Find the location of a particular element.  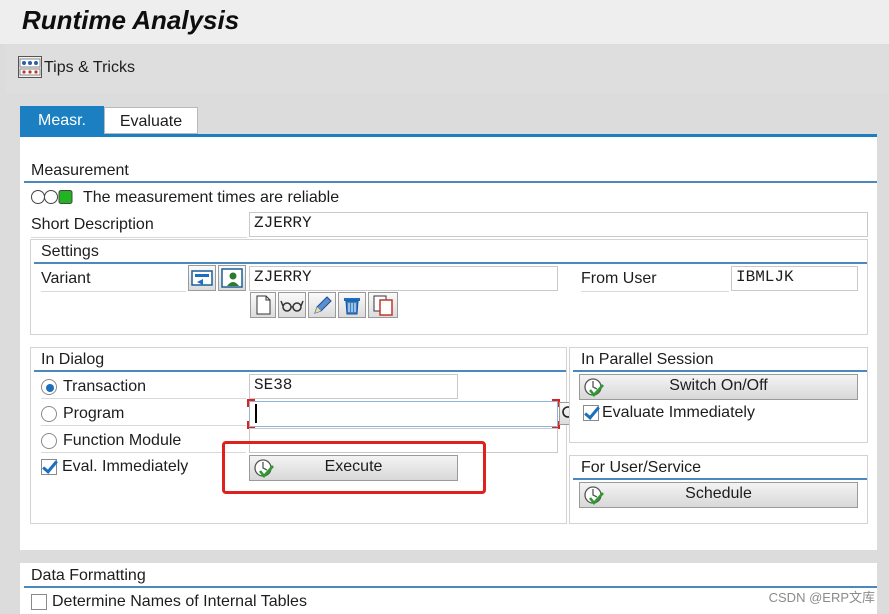

copy-icon is located at coordinates (383, 305).